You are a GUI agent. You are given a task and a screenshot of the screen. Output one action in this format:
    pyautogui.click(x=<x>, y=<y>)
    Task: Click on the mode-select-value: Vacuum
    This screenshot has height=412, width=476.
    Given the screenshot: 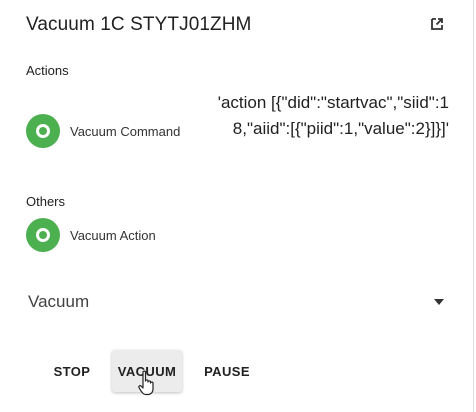 What is the action you would take?
    pyautogui.click(x=59, y=301)
    